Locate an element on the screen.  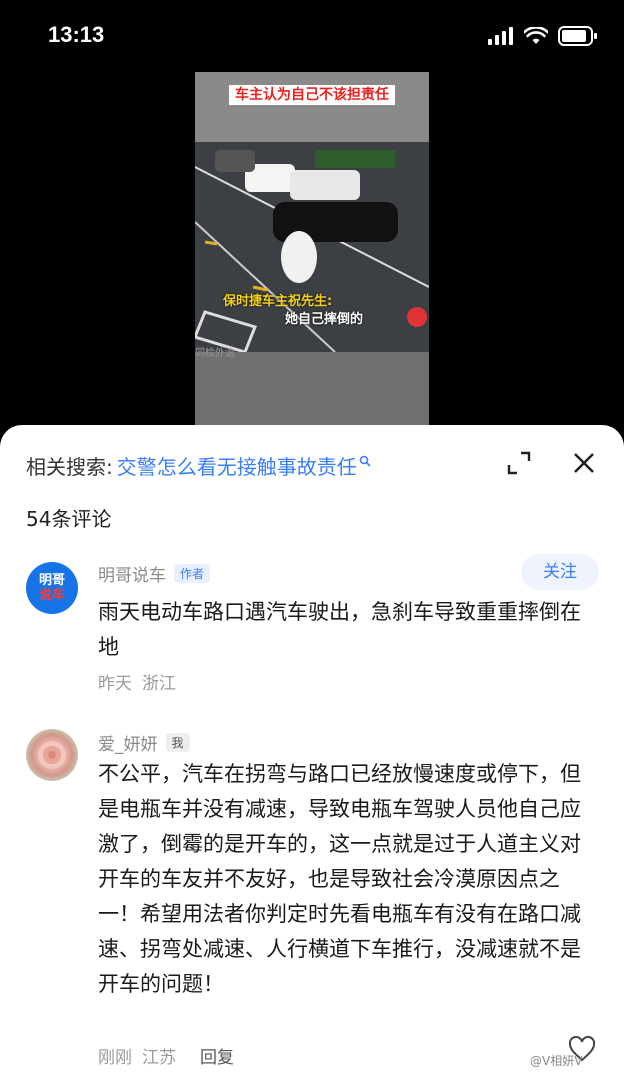
video-watermark: 同检外治 is located at coordinates (215, 353).